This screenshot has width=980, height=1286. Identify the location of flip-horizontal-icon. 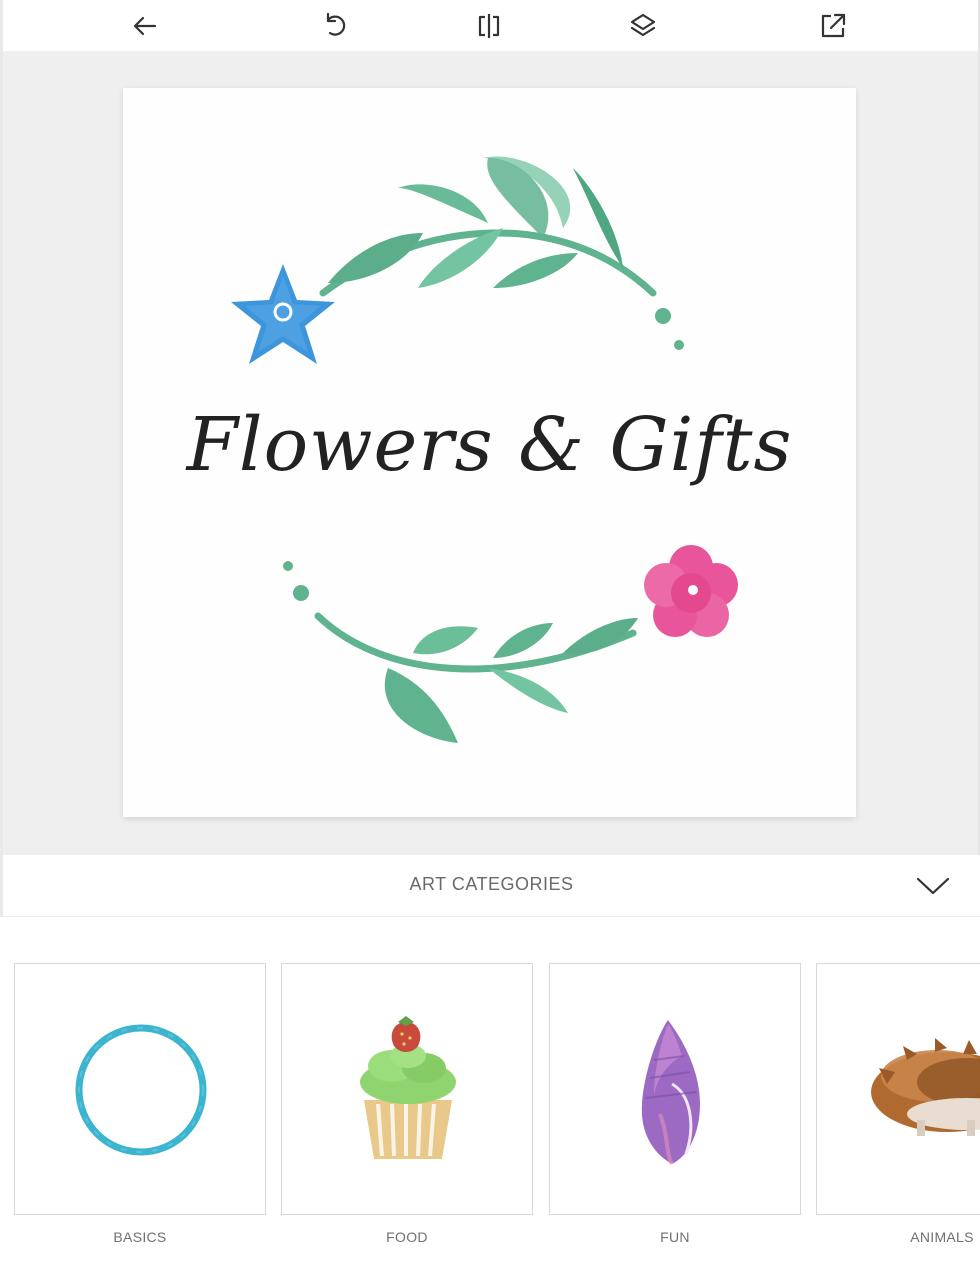
(489, 26).